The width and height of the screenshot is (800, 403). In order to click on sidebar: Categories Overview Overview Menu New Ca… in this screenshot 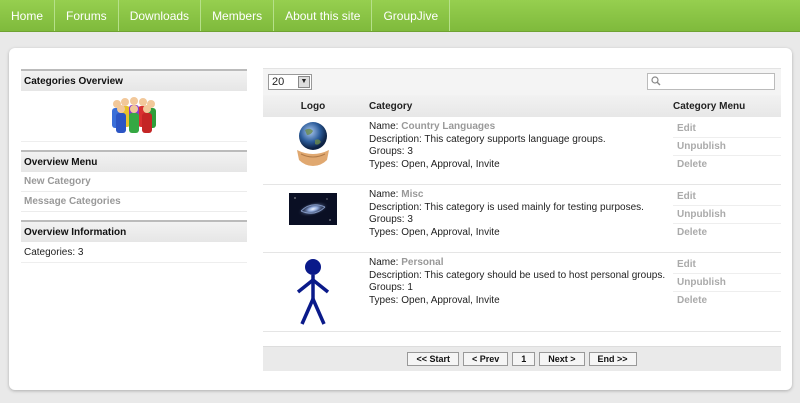, I will do `click(134, 170)`.